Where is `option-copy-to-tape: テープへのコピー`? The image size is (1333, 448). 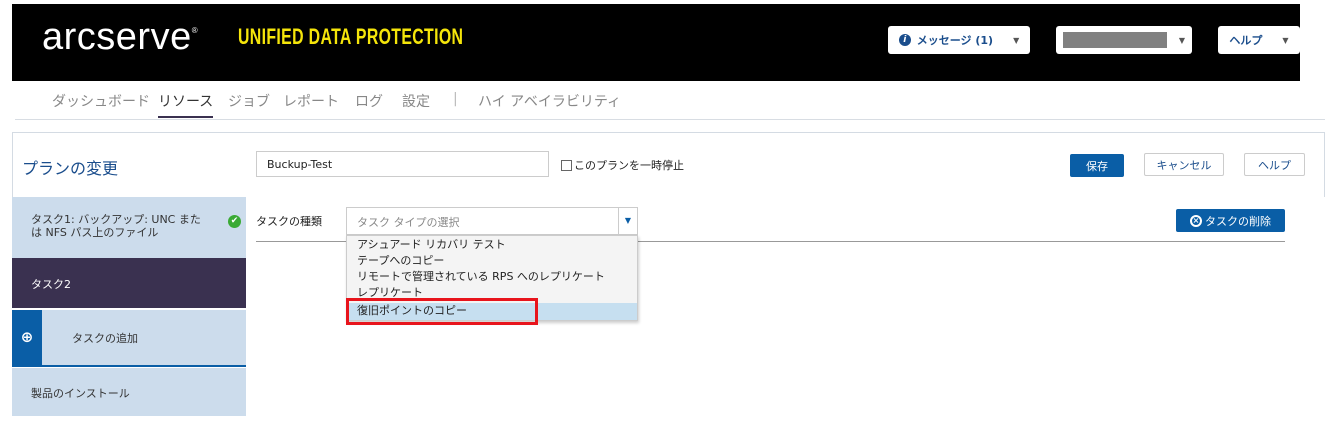 option-copy-to-tape: テープへのコピー is located at coordinates (492, 261).